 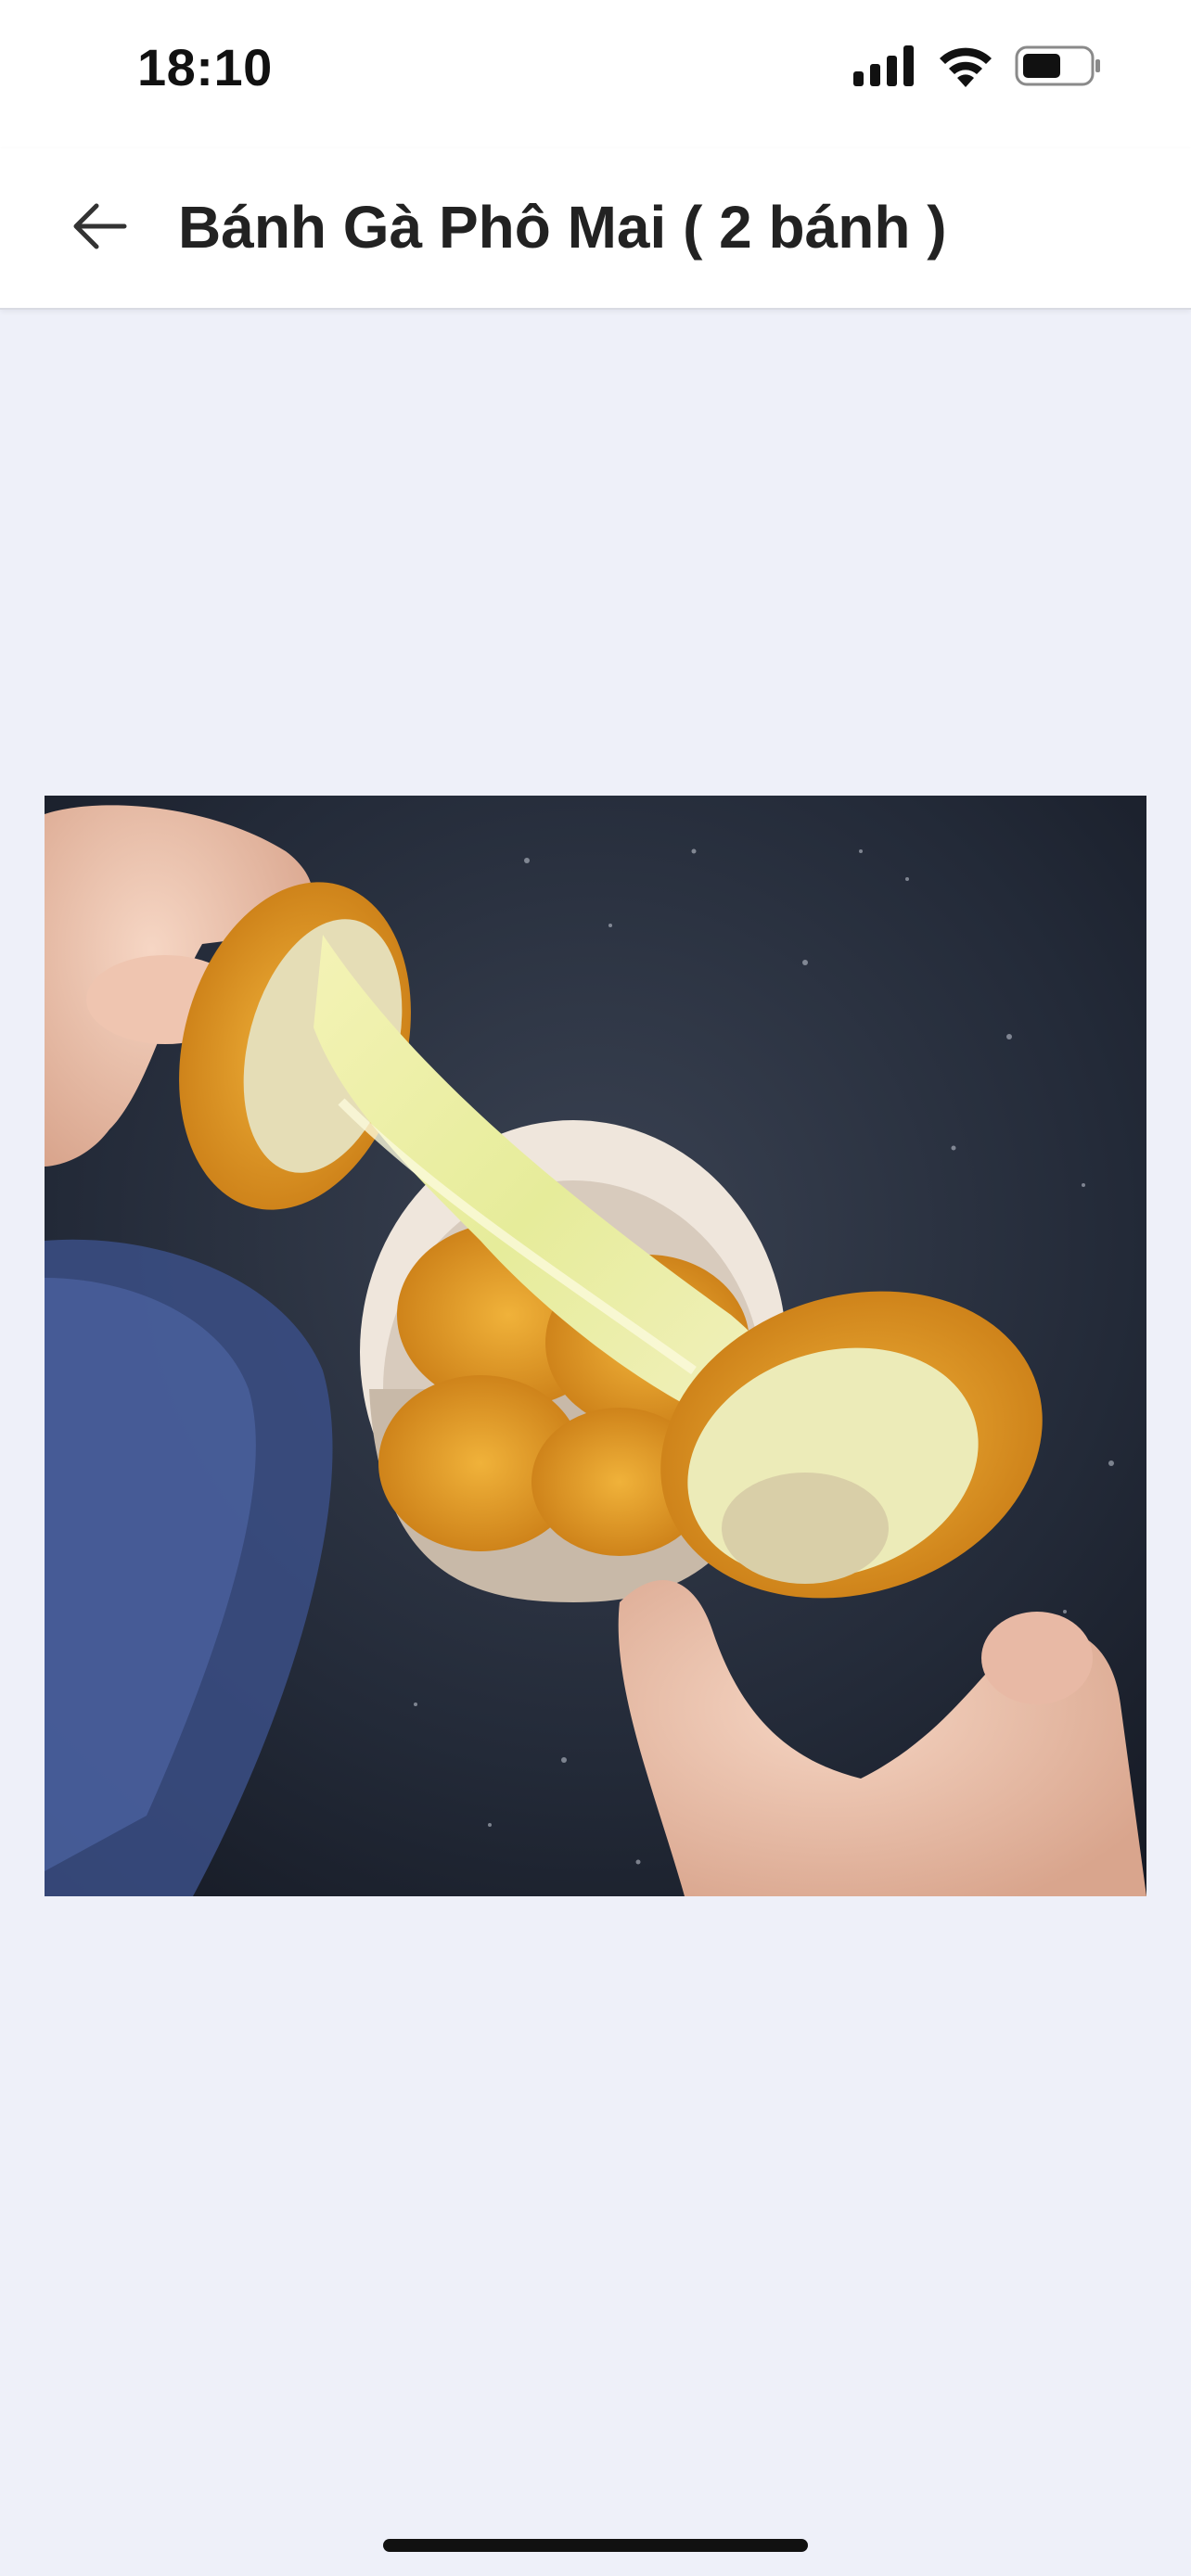 I want to click on home-indicator, so click(x=595, y=2545).